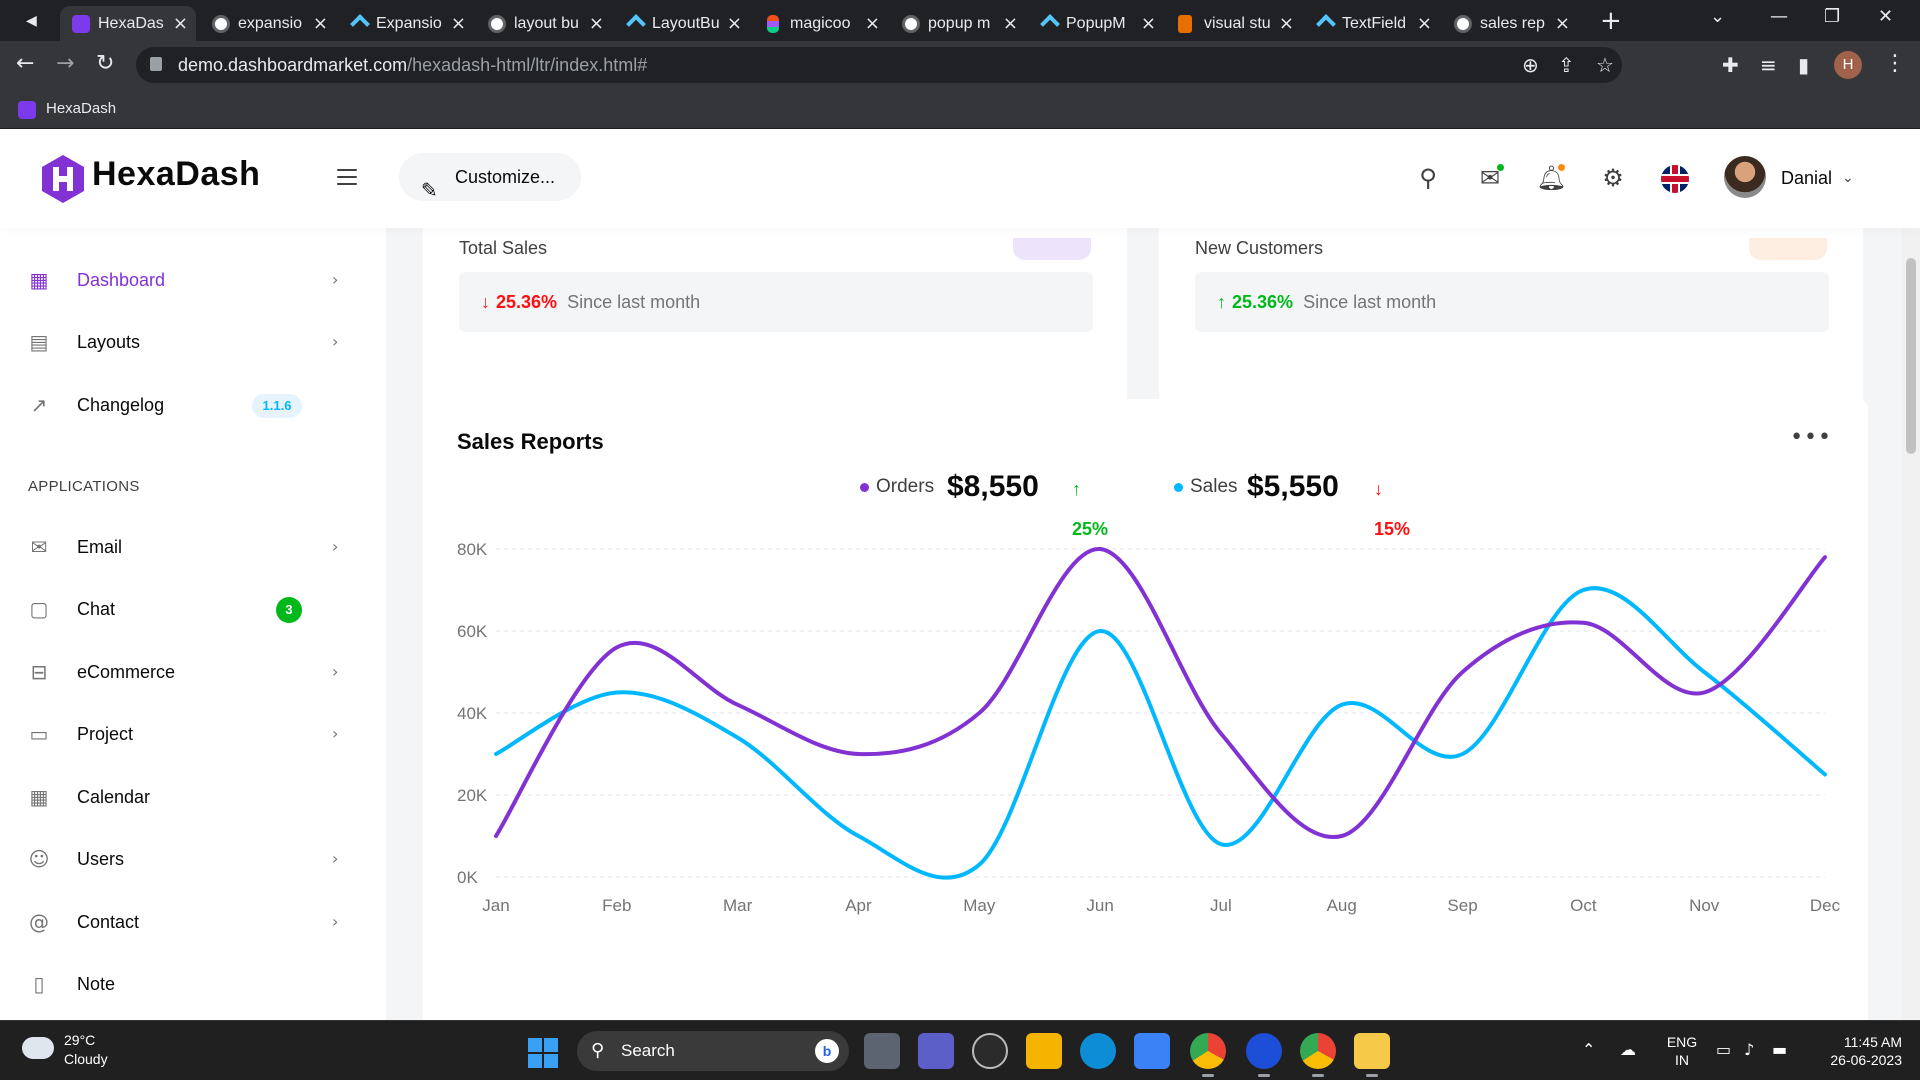 This screenshot has height=1080, width=1920. I want to click on lock-icon, so click(156, 64).